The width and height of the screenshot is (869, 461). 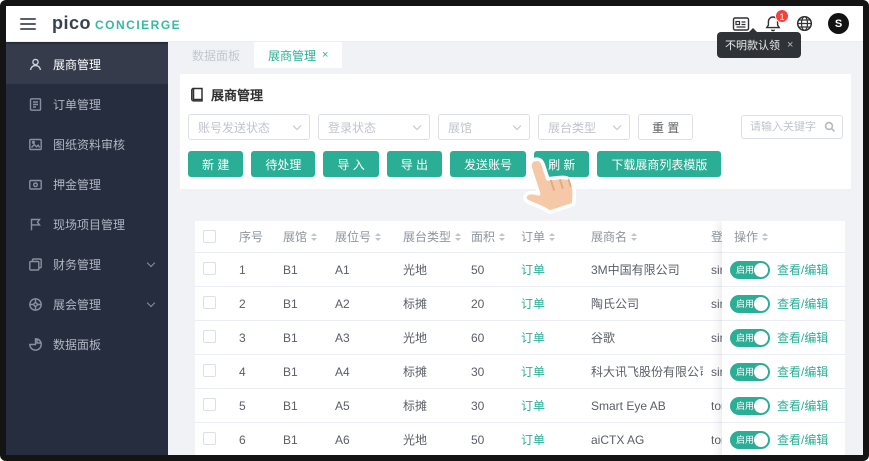 What do you see at coordinates (415, 338) in the screenshot?
I see `cell-type: 光地` at bounding box center [415, 338].